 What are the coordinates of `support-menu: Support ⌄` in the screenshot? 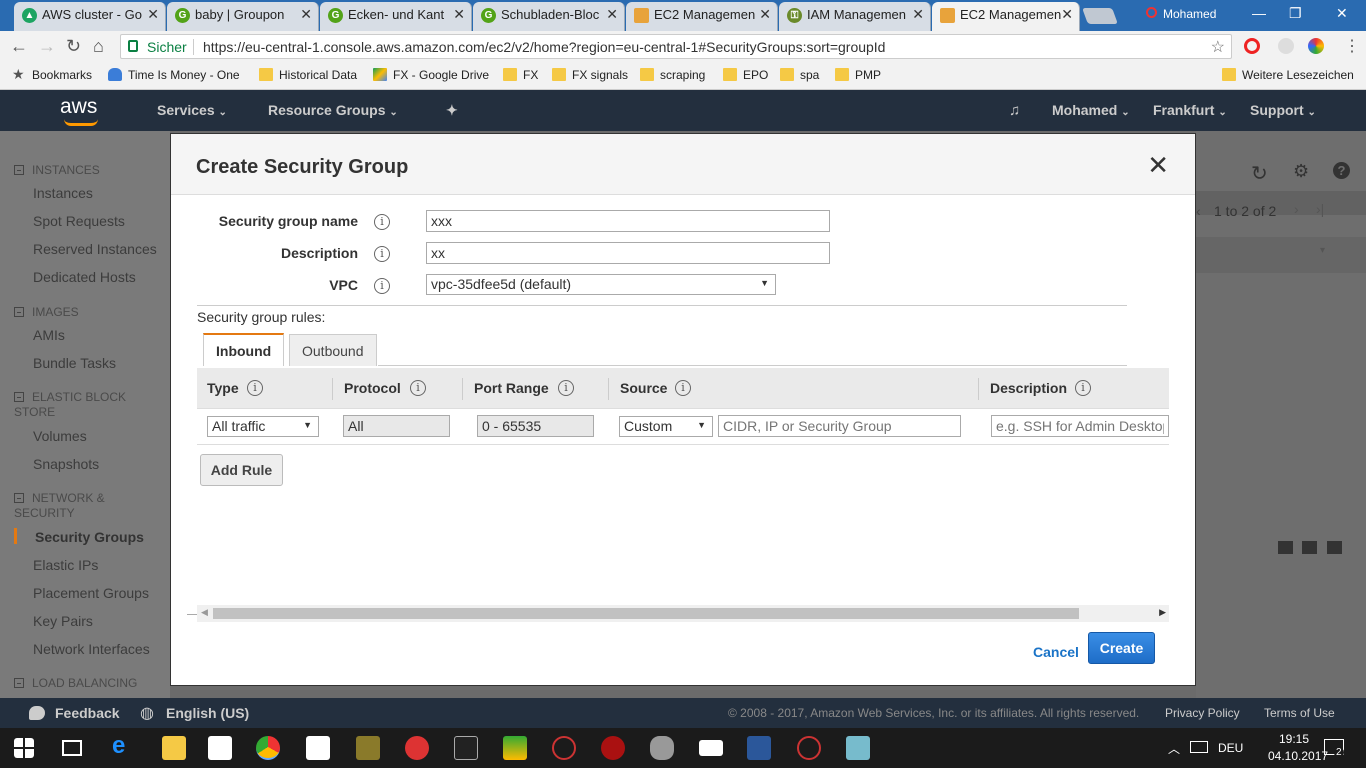 It's located at (1283, 110).